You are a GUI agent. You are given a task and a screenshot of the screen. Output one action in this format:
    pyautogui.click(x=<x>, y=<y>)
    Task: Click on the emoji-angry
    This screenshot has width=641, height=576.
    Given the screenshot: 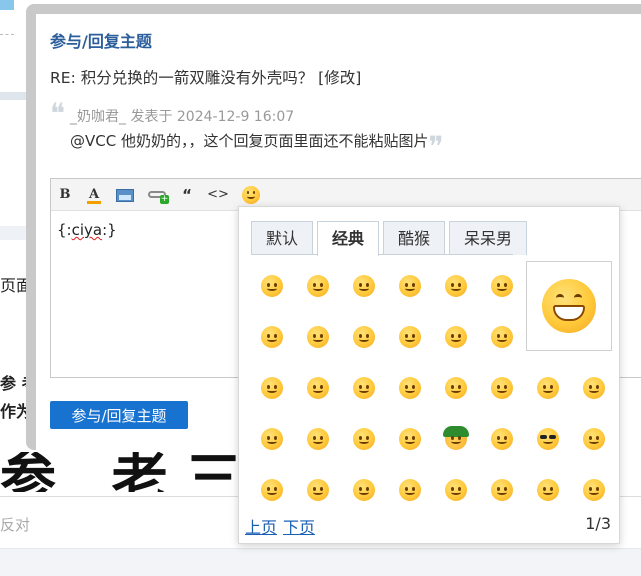 What is the action you would take?
    pyautogui.click(x=318, y=388)
    